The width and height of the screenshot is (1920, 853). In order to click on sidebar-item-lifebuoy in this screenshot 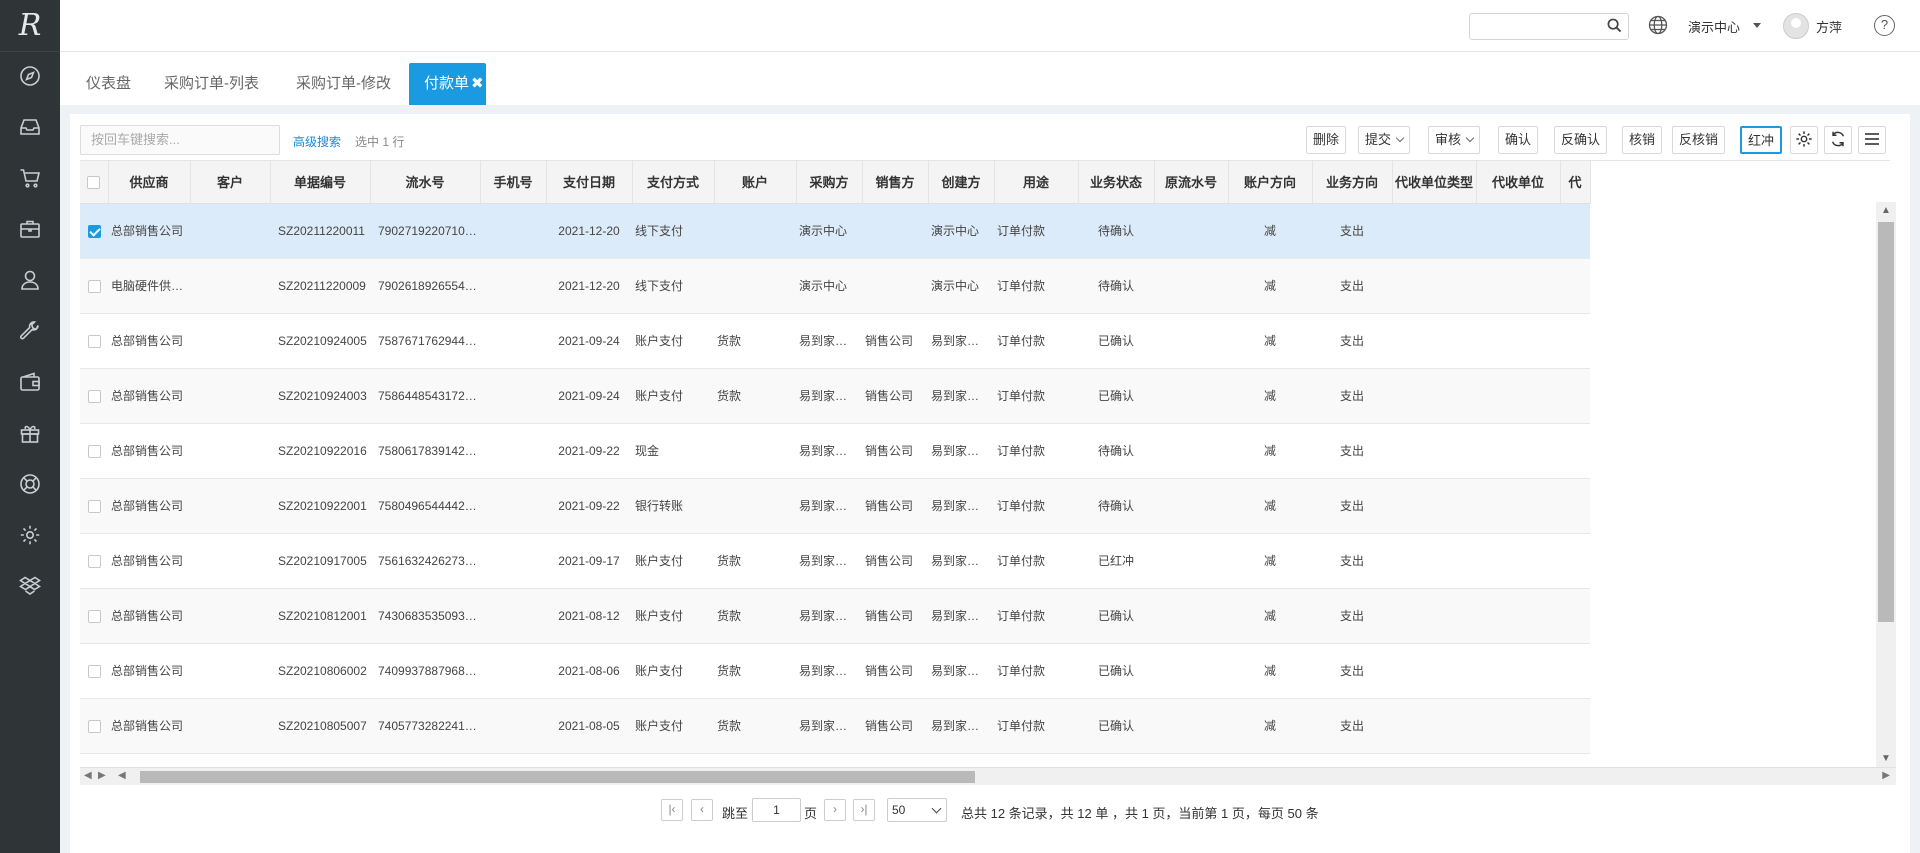, I will do `click(30, 485)`.